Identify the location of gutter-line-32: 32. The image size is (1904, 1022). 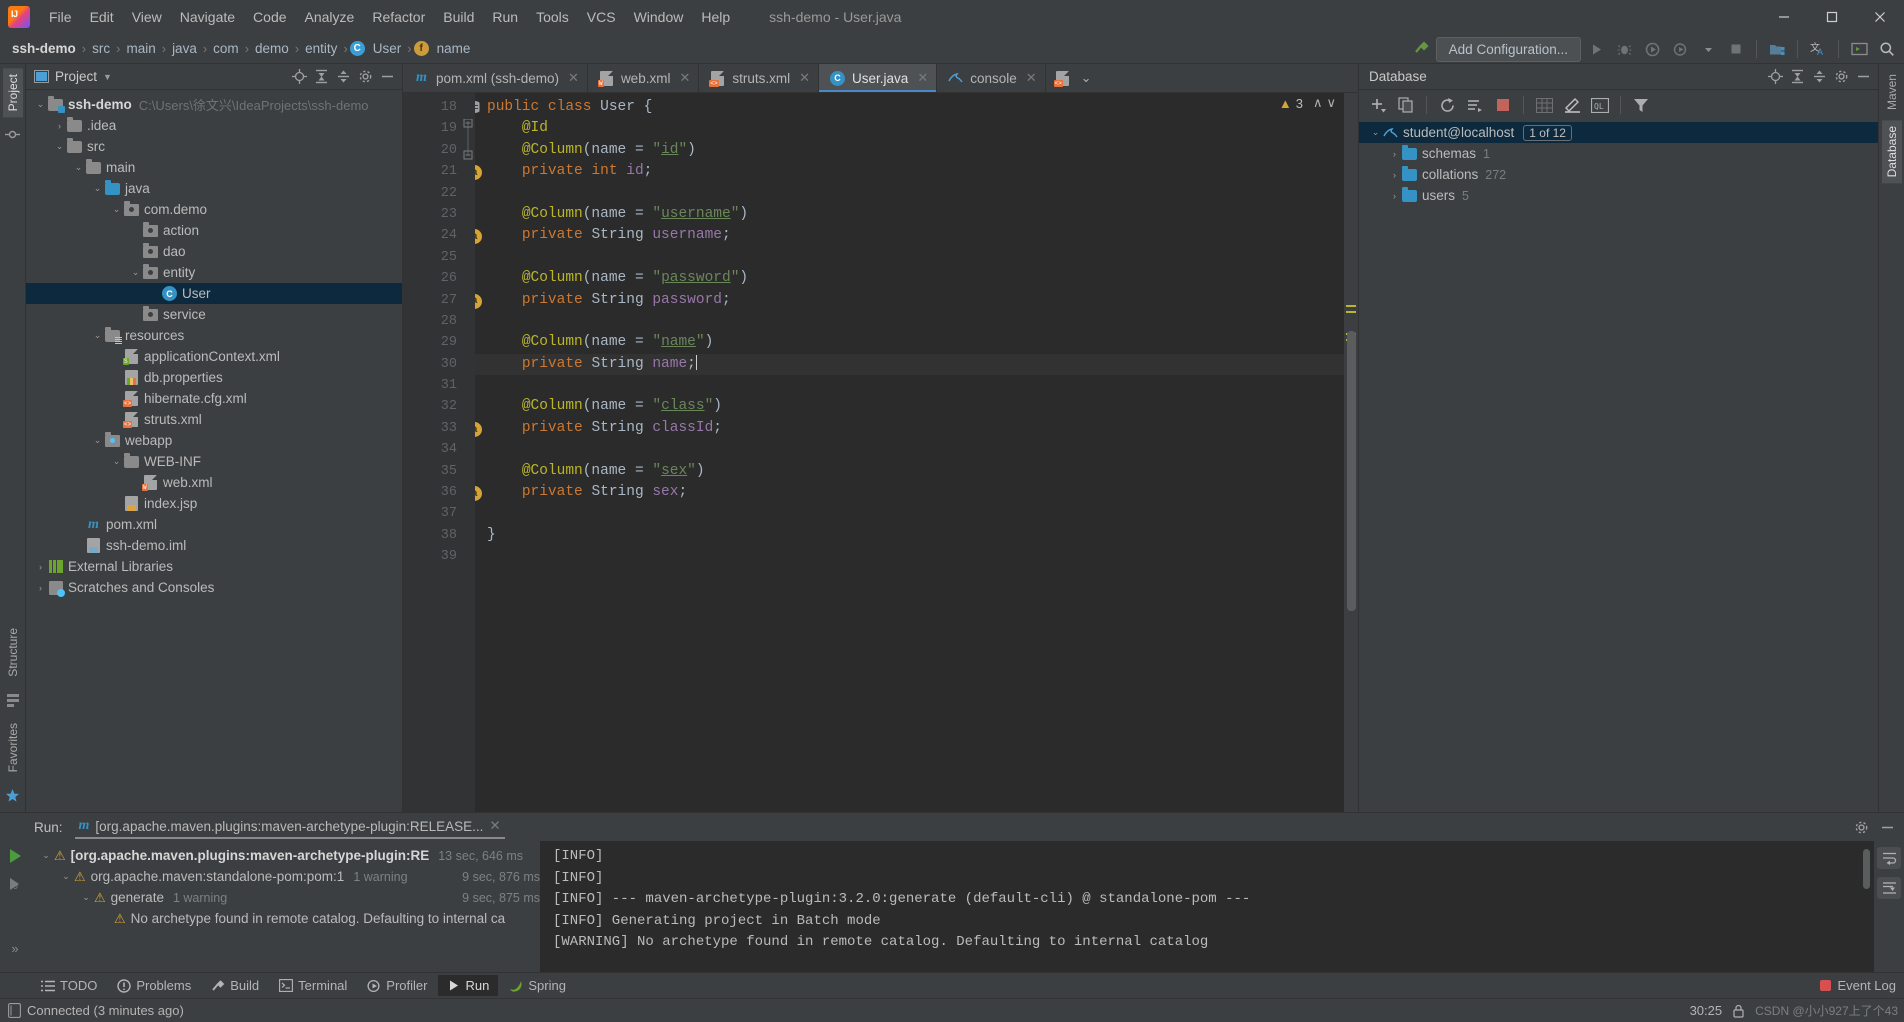
(432, 406).